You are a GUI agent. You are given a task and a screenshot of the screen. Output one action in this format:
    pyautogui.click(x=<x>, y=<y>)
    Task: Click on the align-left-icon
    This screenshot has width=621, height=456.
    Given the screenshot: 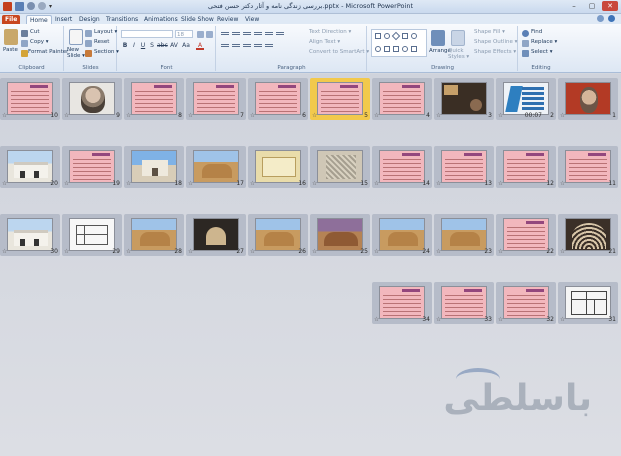 What is the action you would take?
    pyautogui.click(x=225, y=46)
    